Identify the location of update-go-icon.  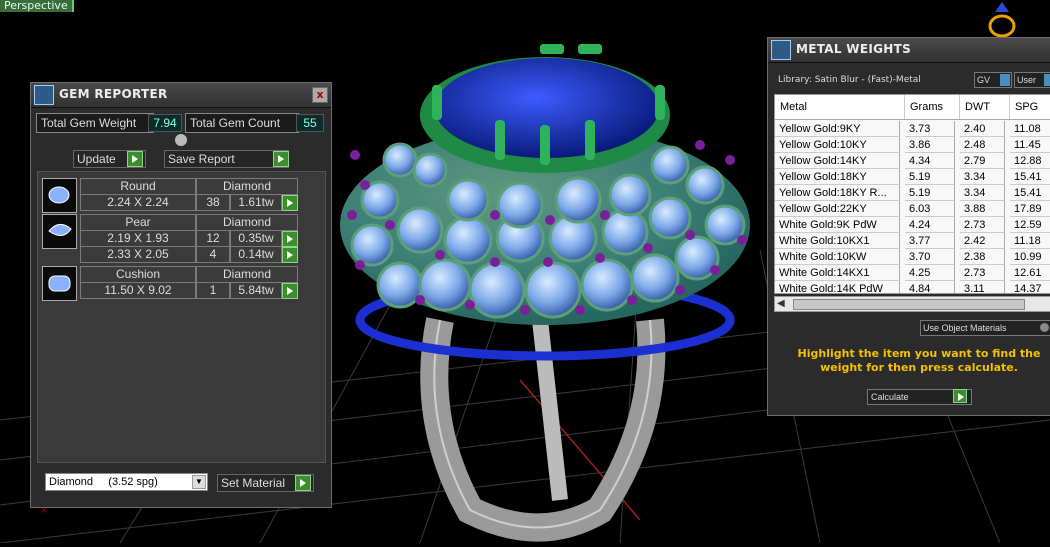
(135, 159).